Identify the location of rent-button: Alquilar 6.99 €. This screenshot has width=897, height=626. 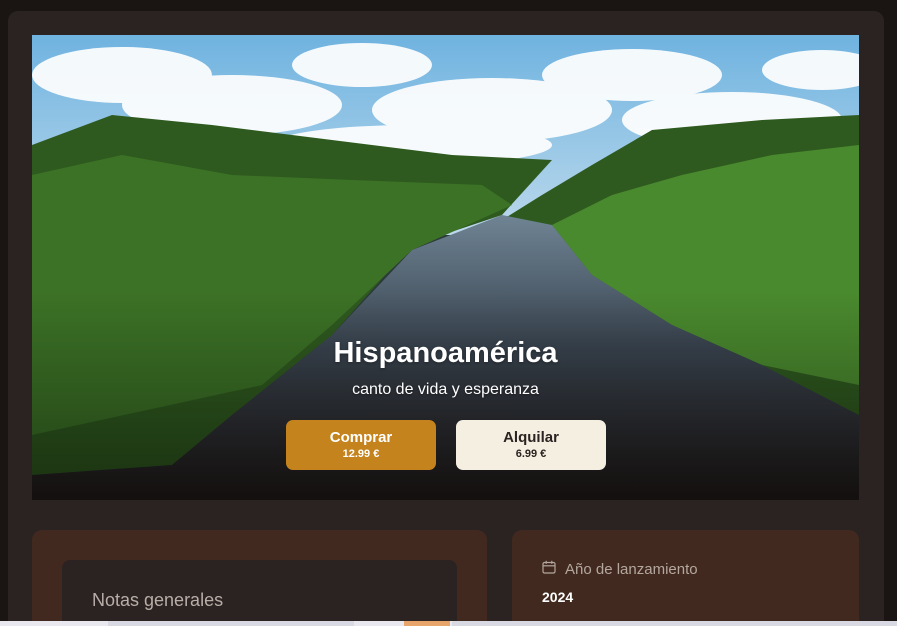
(531, 445).